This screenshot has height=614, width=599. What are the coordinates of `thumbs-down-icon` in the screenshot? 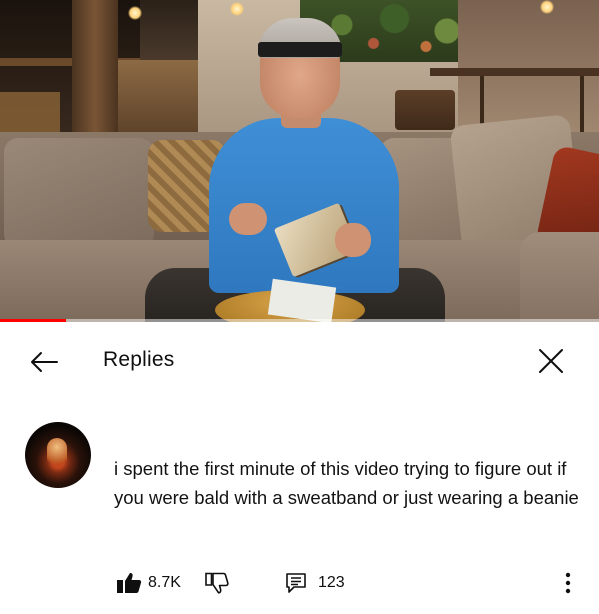 It's located at (217, 583).